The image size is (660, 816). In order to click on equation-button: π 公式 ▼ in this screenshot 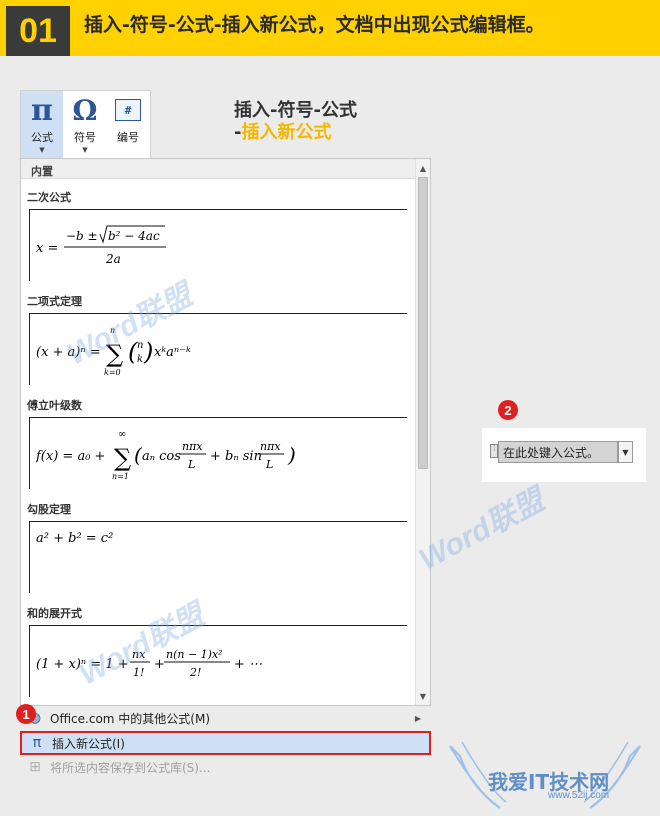, I will do `click(42, 125)`.